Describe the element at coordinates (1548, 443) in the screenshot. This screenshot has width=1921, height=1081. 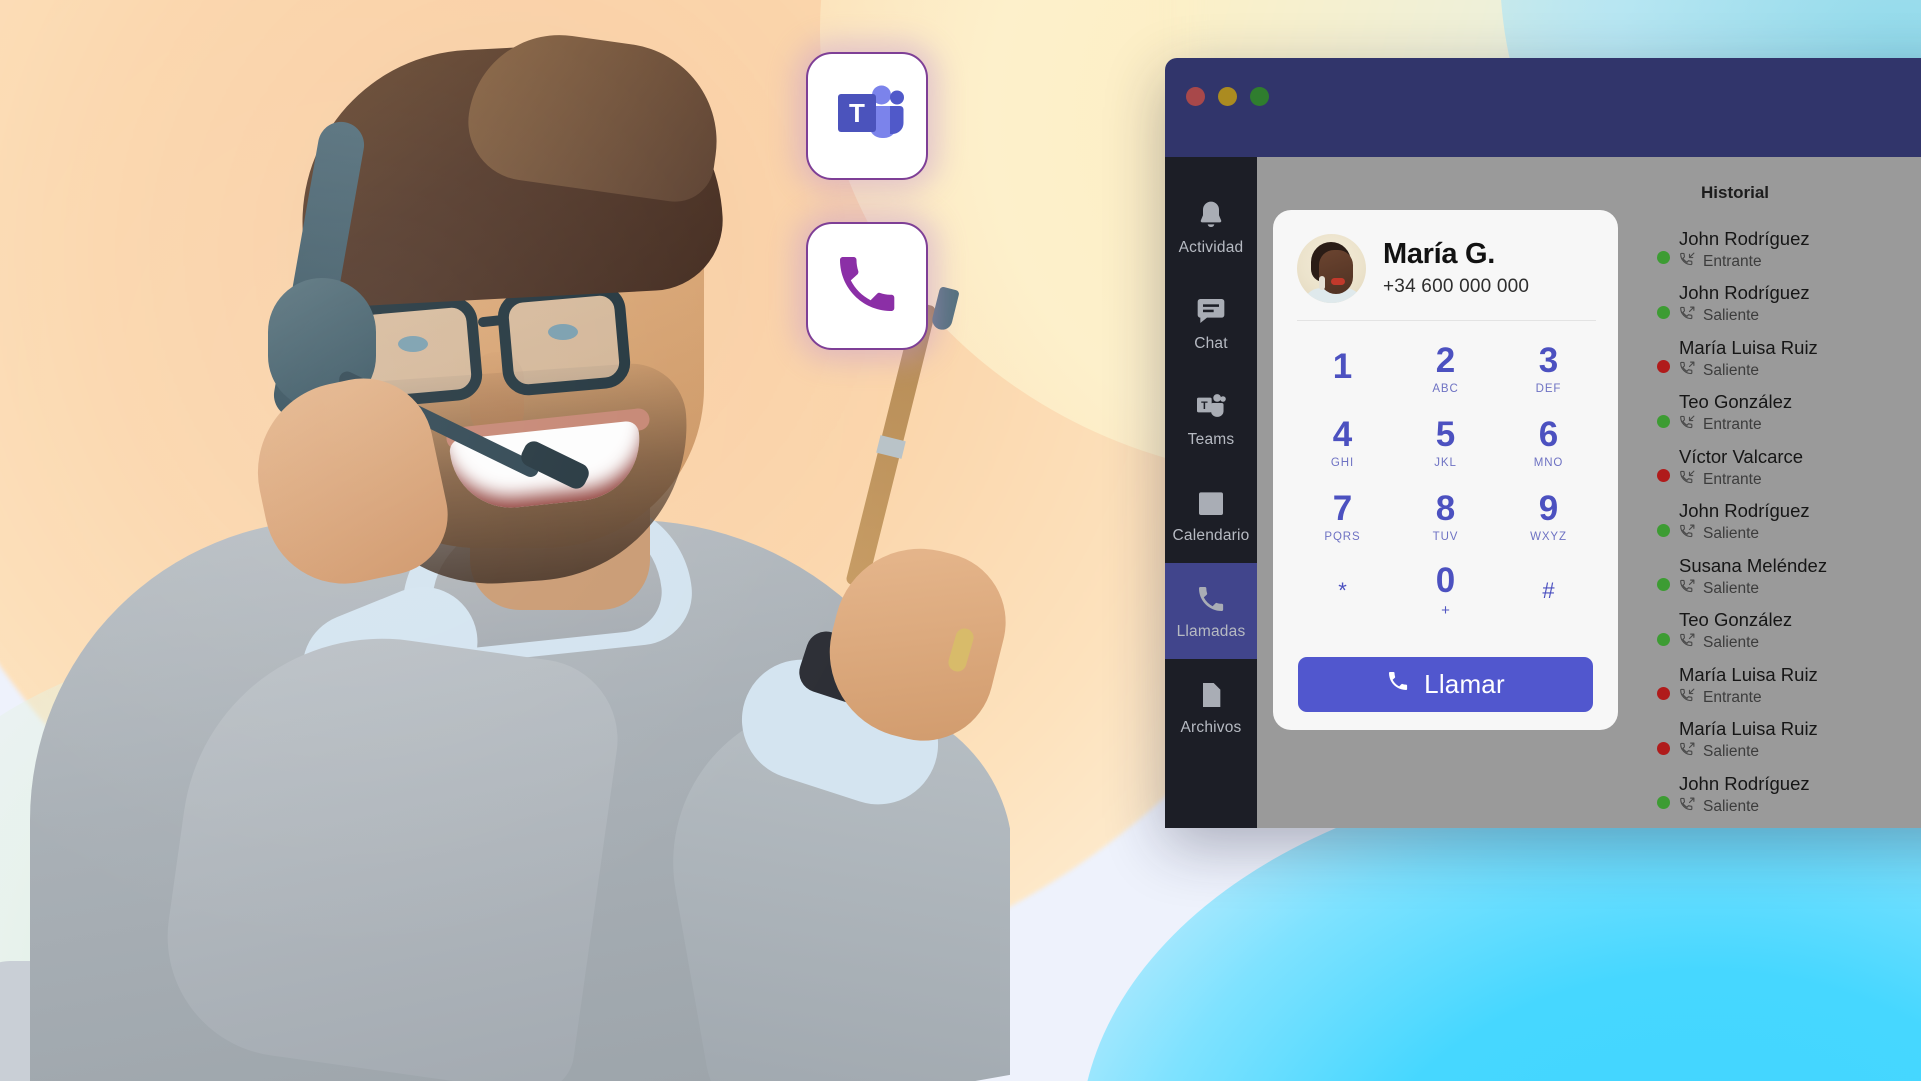
I see `dialpad-key-6: 6 MNO` at that location.